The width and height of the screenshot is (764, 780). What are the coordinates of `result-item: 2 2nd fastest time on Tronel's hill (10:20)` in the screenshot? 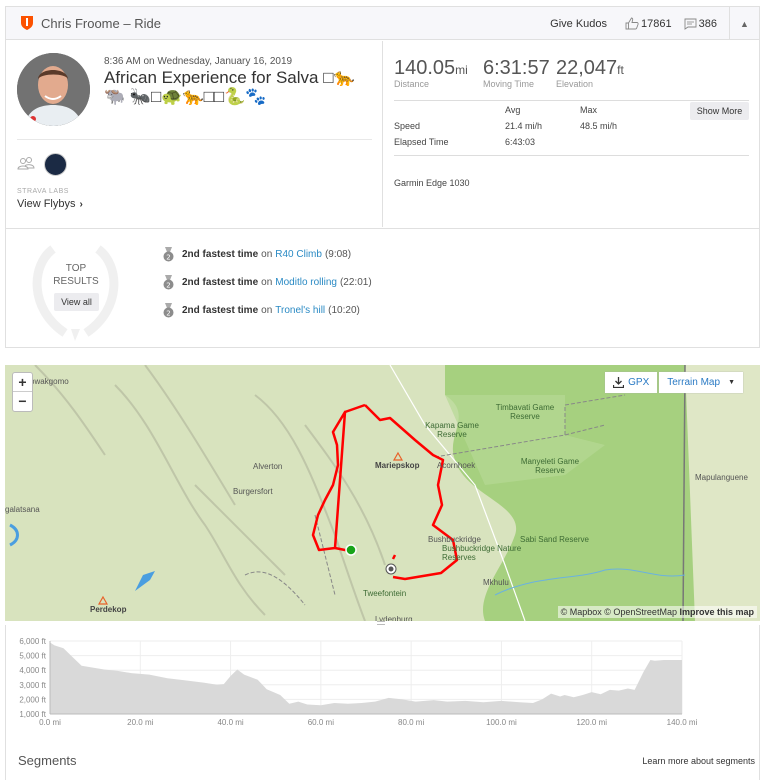 It's located at (261, 310).